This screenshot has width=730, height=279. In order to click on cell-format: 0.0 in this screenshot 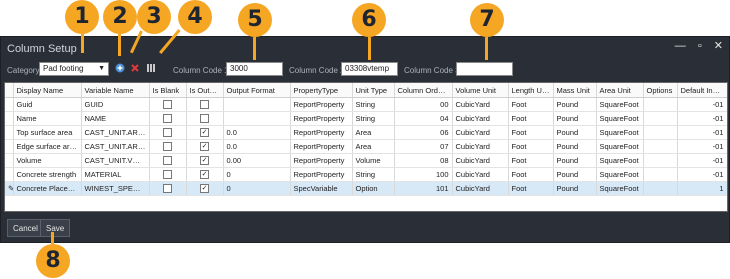, I will do `click(257, 132)`.